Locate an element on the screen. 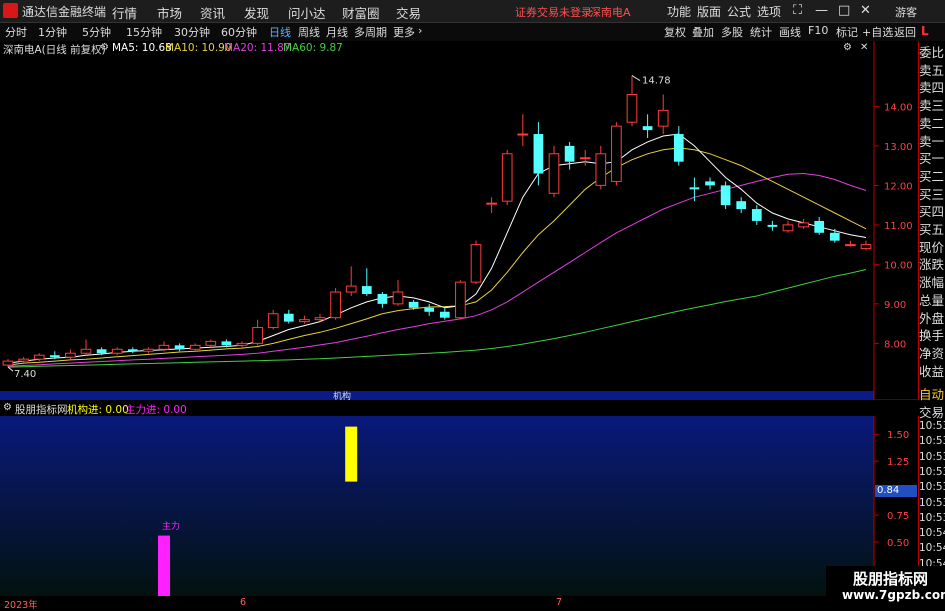 Image resolution: width=945 pixels, height=611 pixels. price-tick-label: 11.00 is located at coordinates (898, 226).